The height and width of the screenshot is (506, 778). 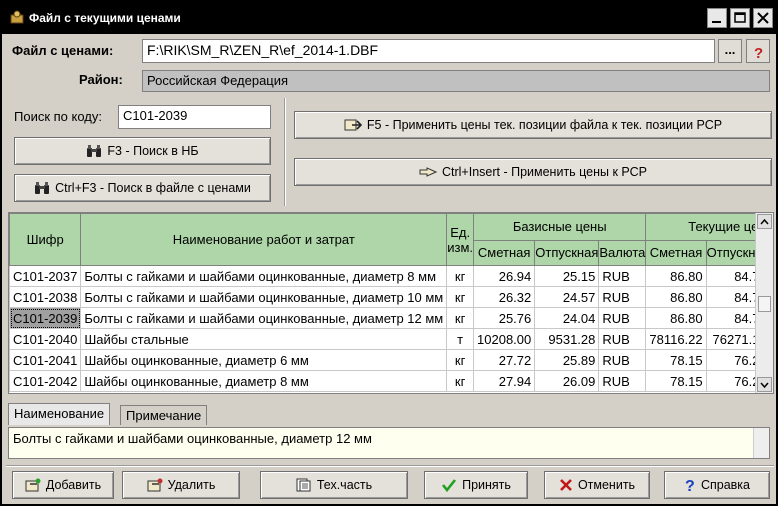 I want to click on cell-code: C101-2038, so click(x=45, y=297).